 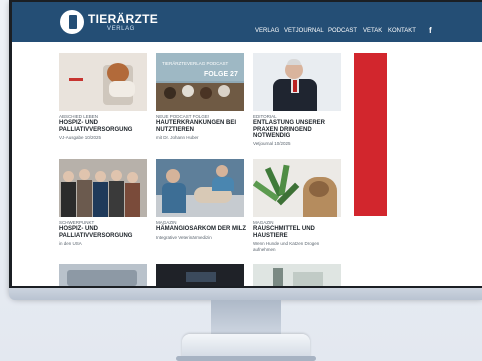 I want to click on article-kicker-6: MAGAZIN, so click(x=263, y=222).